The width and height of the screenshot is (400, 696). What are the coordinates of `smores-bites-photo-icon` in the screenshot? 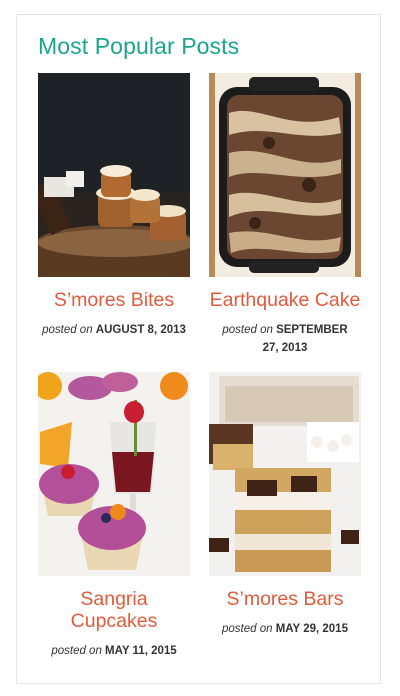 It's located at (114, 175).